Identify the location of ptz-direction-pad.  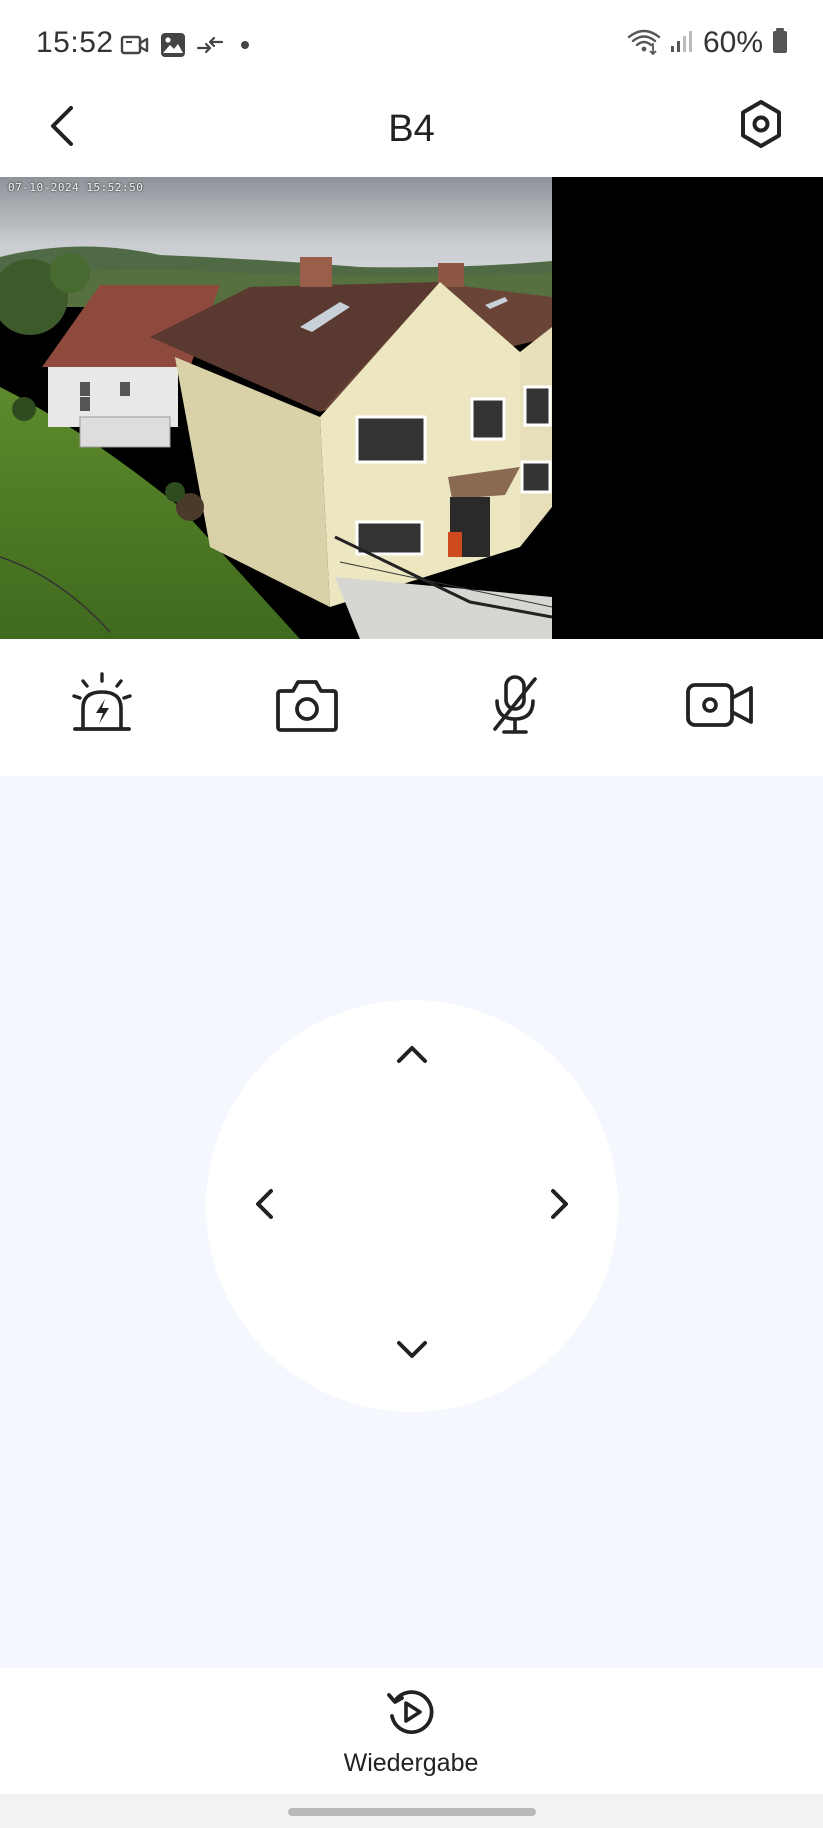
(412, 1206).